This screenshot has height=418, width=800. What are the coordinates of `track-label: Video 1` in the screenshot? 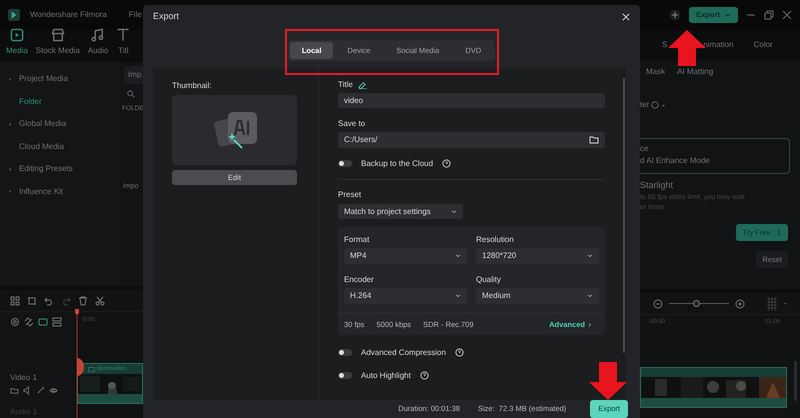 It's located at (24, 378).